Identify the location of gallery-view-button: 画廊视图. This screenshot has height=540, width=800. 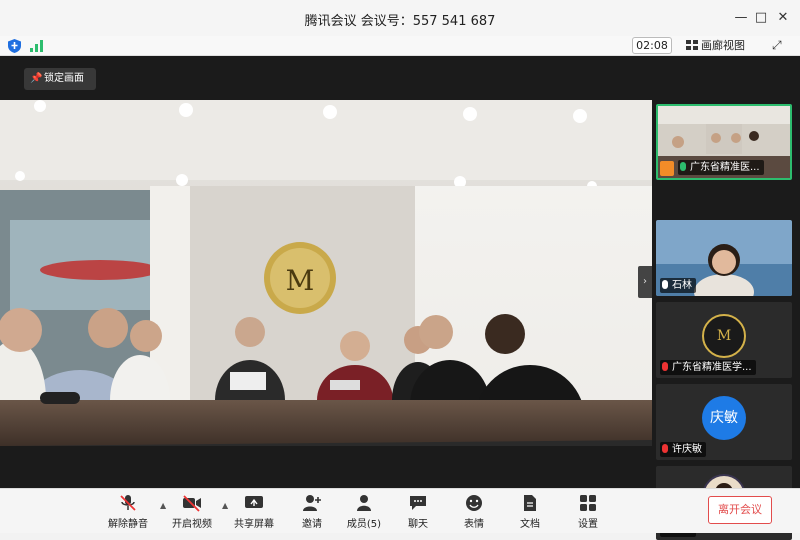
(726, 45).